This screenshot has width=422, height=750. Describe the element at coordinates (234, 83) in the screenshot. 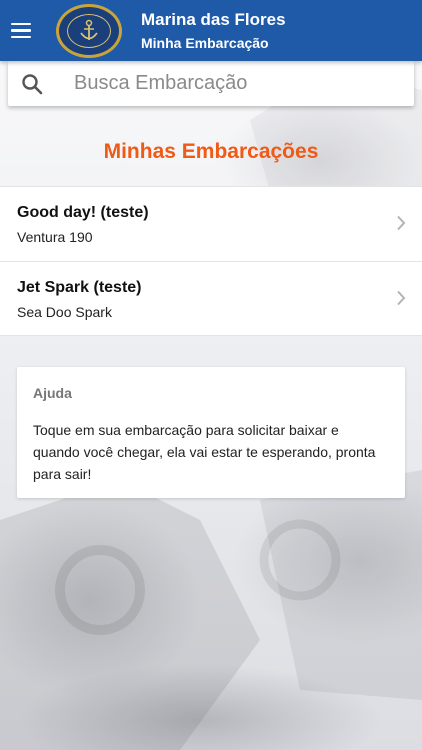

I see `search-input` at that location.